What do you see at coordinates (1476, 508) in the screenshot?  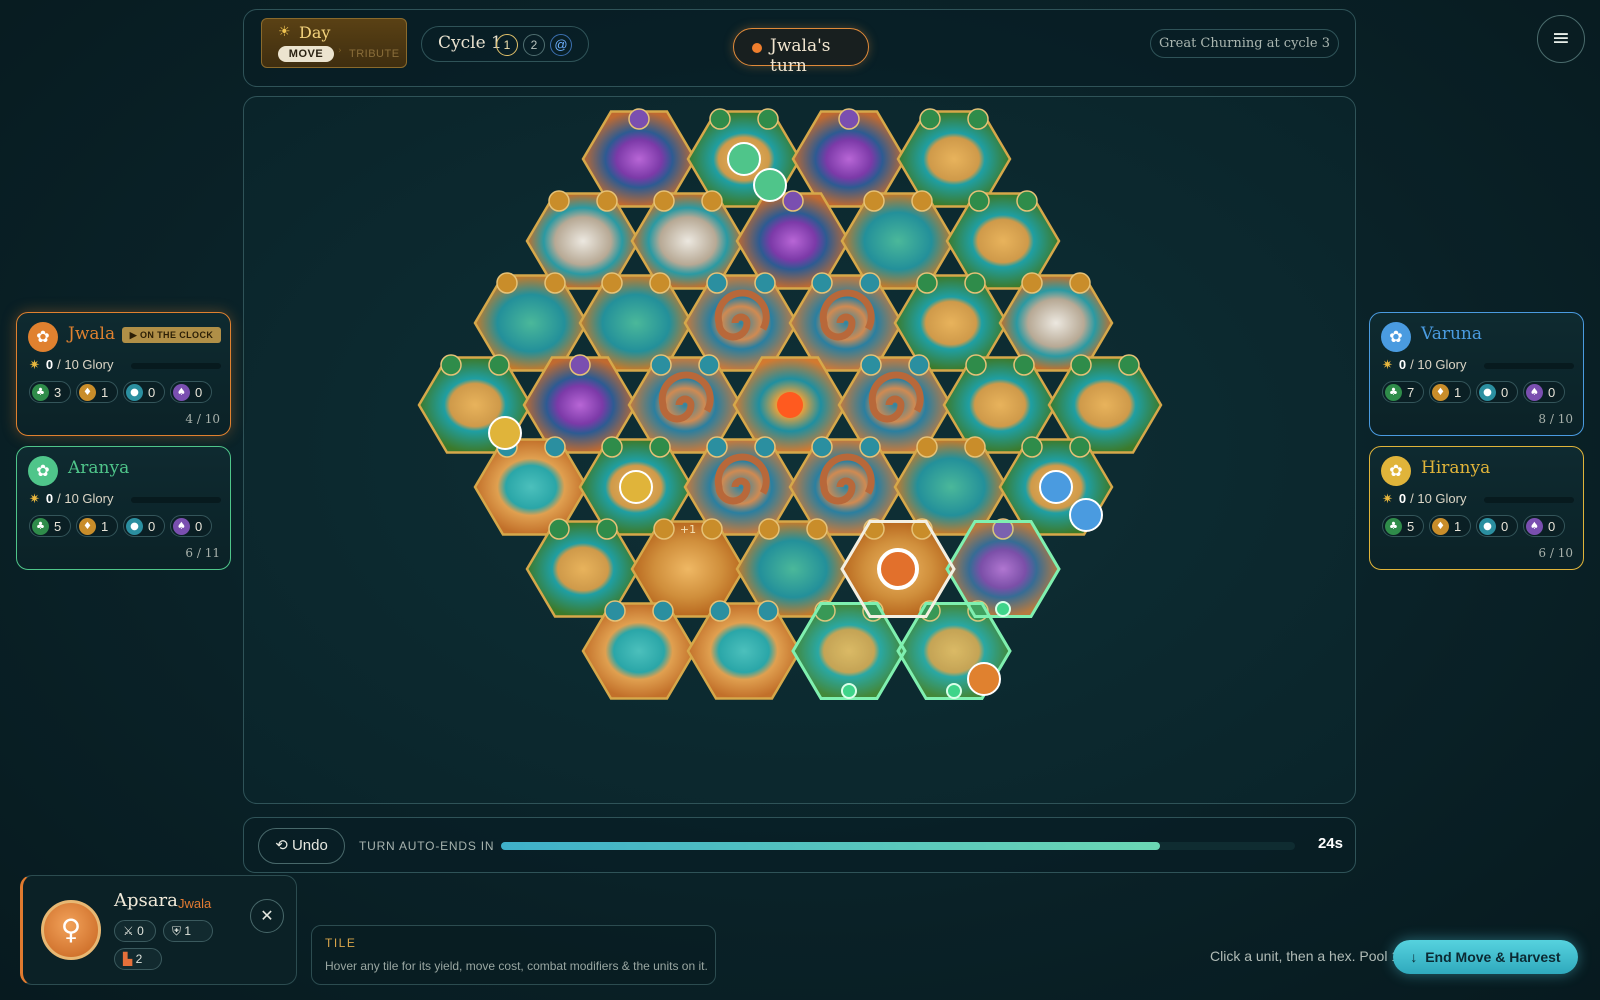 I see `player-panel-hiranya: ✿ Hiranya ✷ 0/ 10 Glory ♣ 5 ♦ 1 ● 0 ♠ 0 6 / 10` at bounding box center [1476, 508].